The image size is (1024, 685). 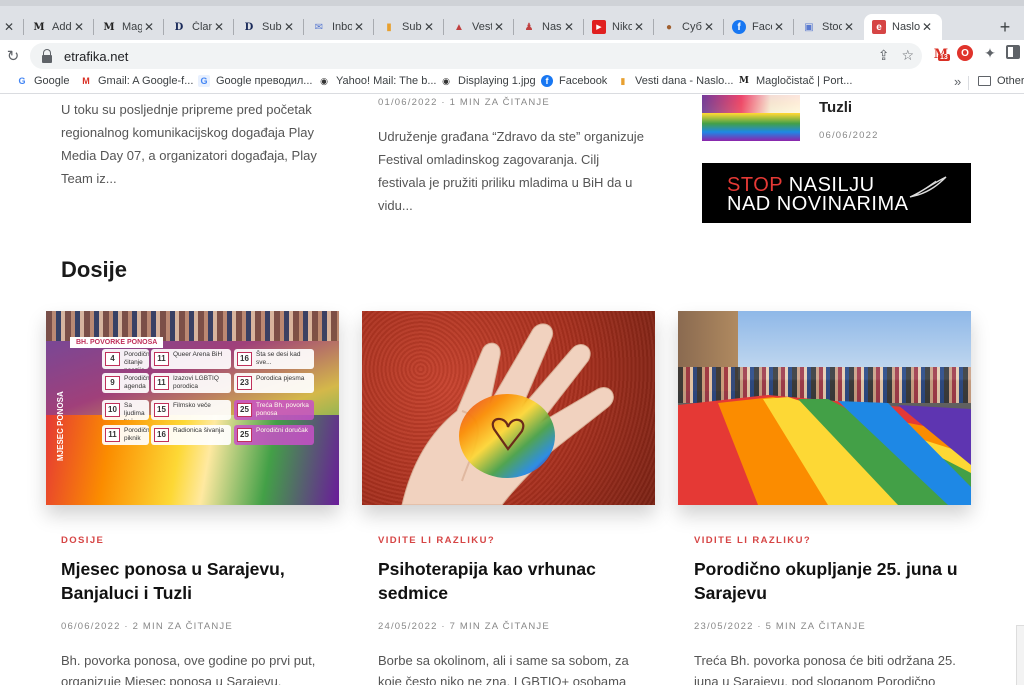 What do you see at coordinates (42, 81) in the screenshot?
I see `bookmark-item: G Google` at bounding box center [42, 81].